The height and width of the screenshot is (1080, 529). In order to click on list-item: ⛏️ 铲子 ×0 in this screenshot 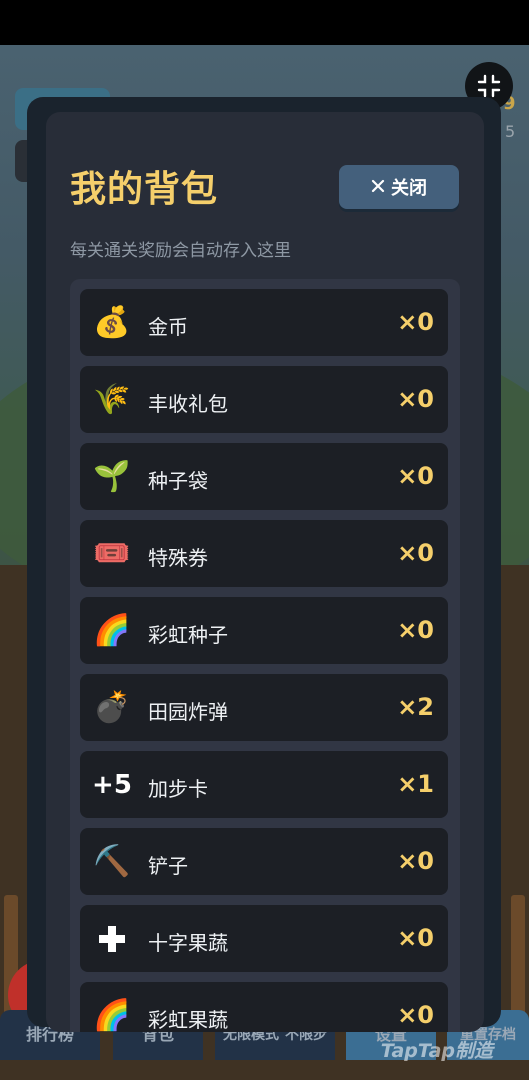, I will do `click(264, 861)`.